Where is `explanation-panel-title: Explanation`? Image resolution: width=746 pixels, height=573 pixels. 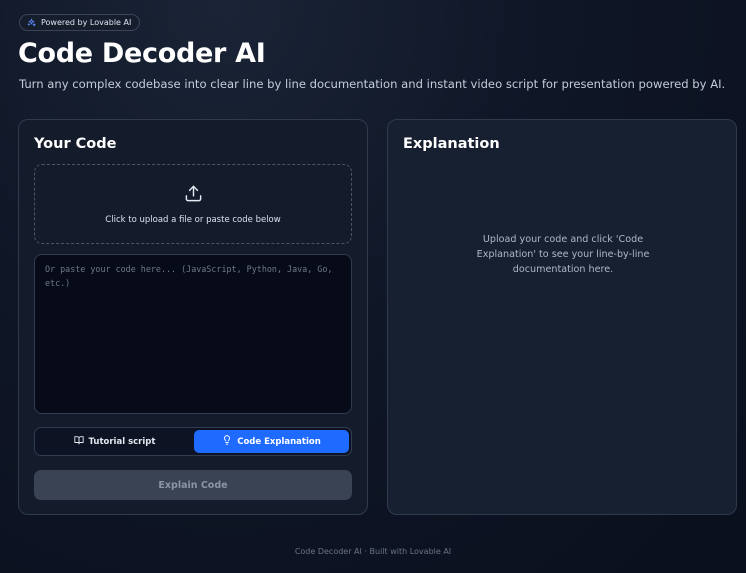
explanation-panel-title: Explanation is located at coordinates (451, 144).